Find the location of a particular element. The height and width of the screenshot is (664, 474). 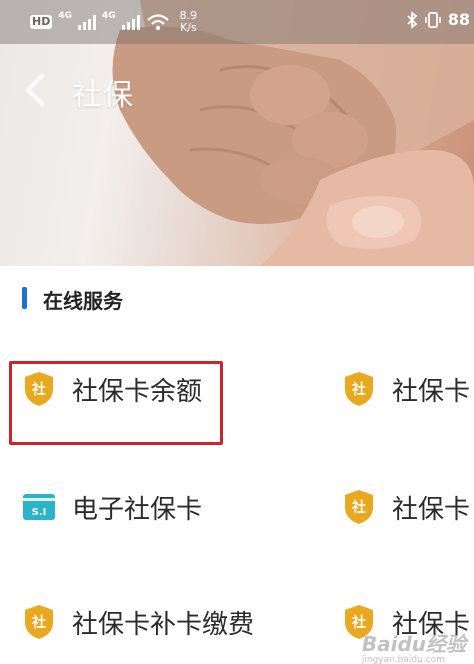

service-social-card-reissue-payment: 社 社保卡补卡缴费 is located at coordinates (138, 622).